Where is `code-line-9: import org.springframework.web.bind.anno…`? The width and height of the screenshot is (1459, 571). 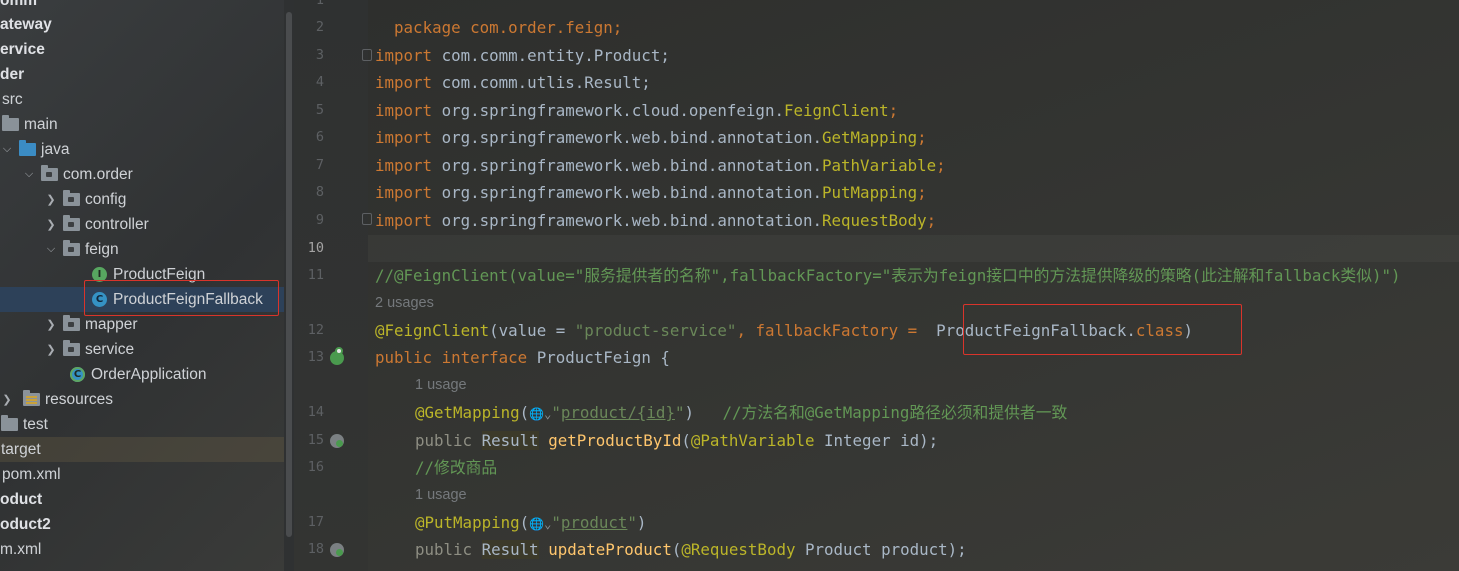 code-line-9: import org.springframework.web.bind.anno… is located at coordinates (655, 220).